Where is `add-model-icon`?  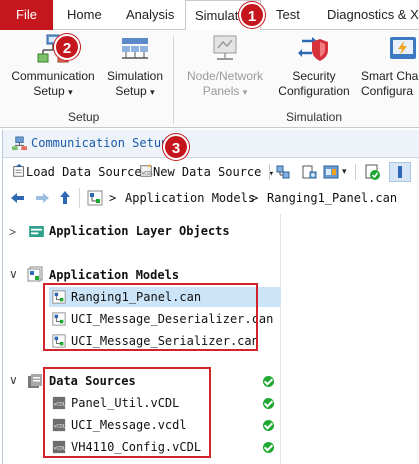
add-model-icon is located at coordinates (309, 172).